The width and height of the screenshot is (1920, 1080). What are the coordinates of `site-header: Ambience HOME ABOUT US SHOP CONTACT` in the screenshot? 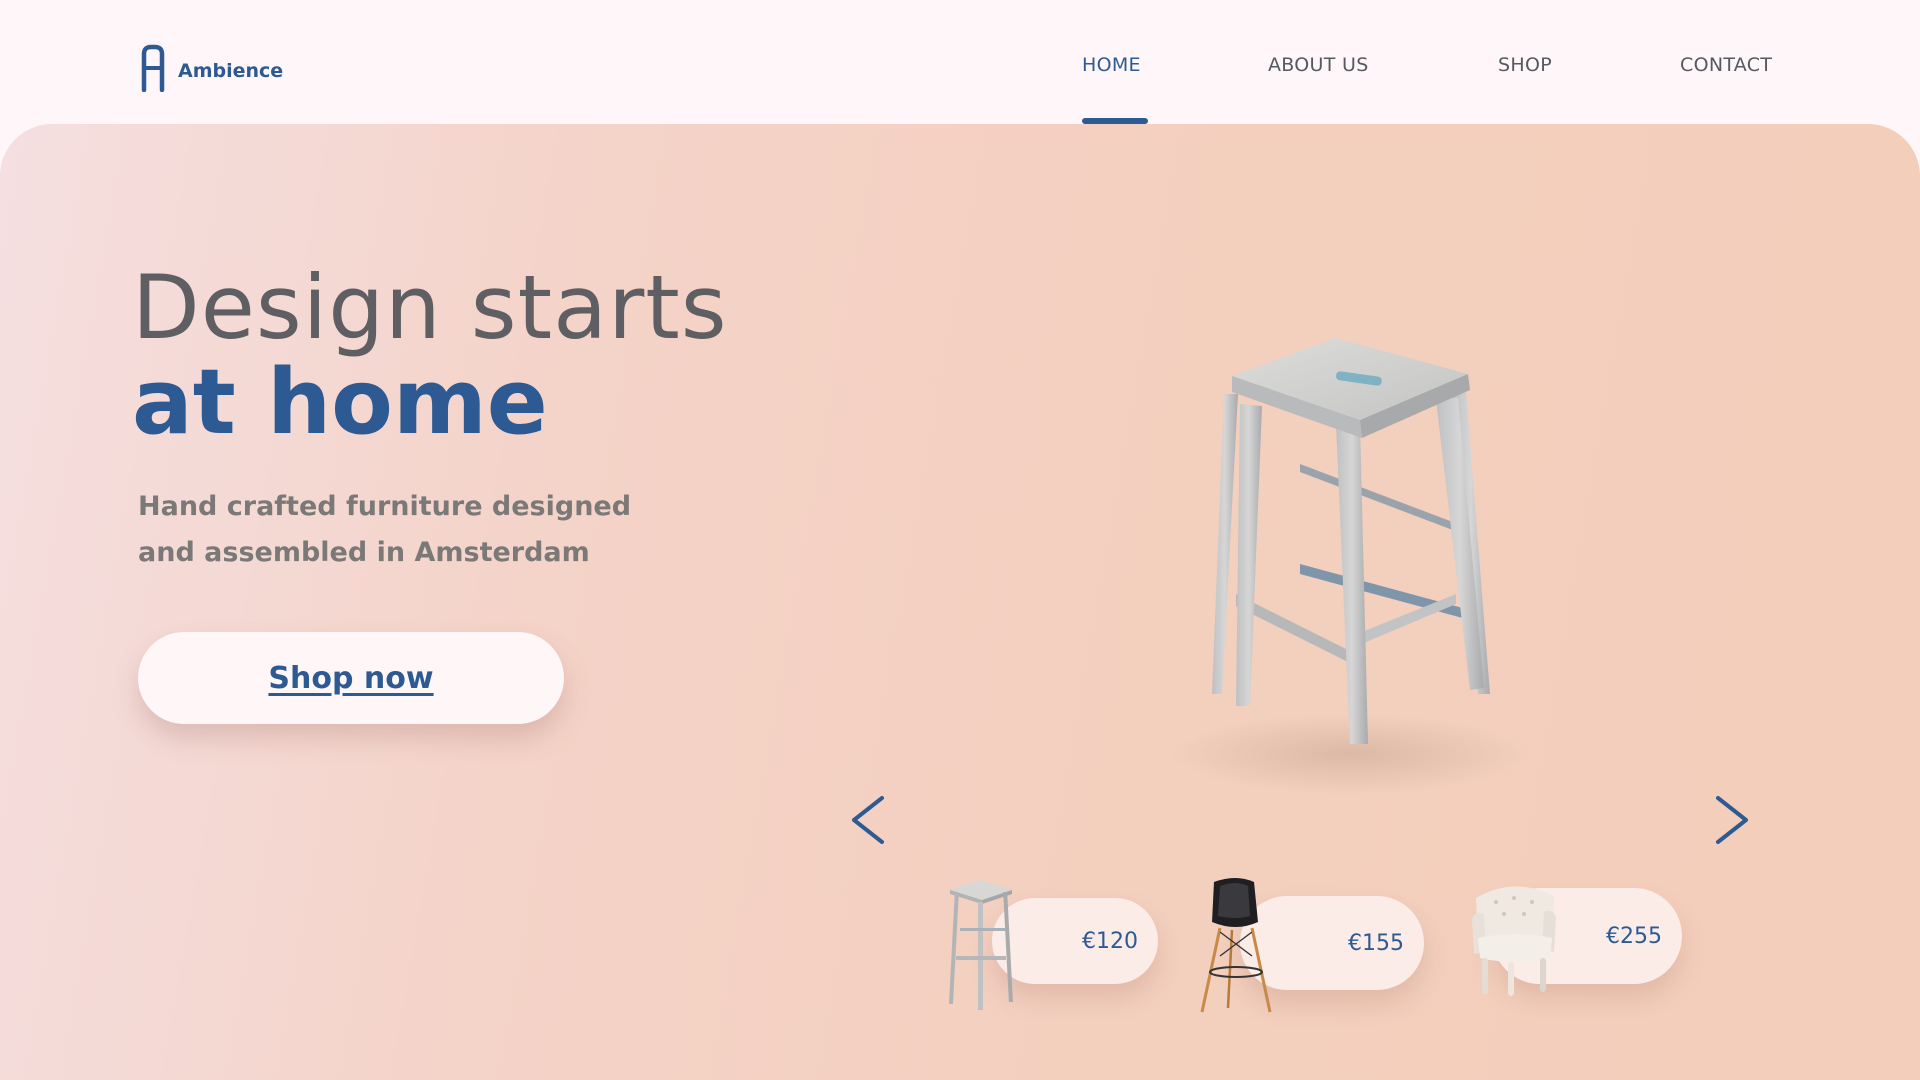 It's located at (960, 62).